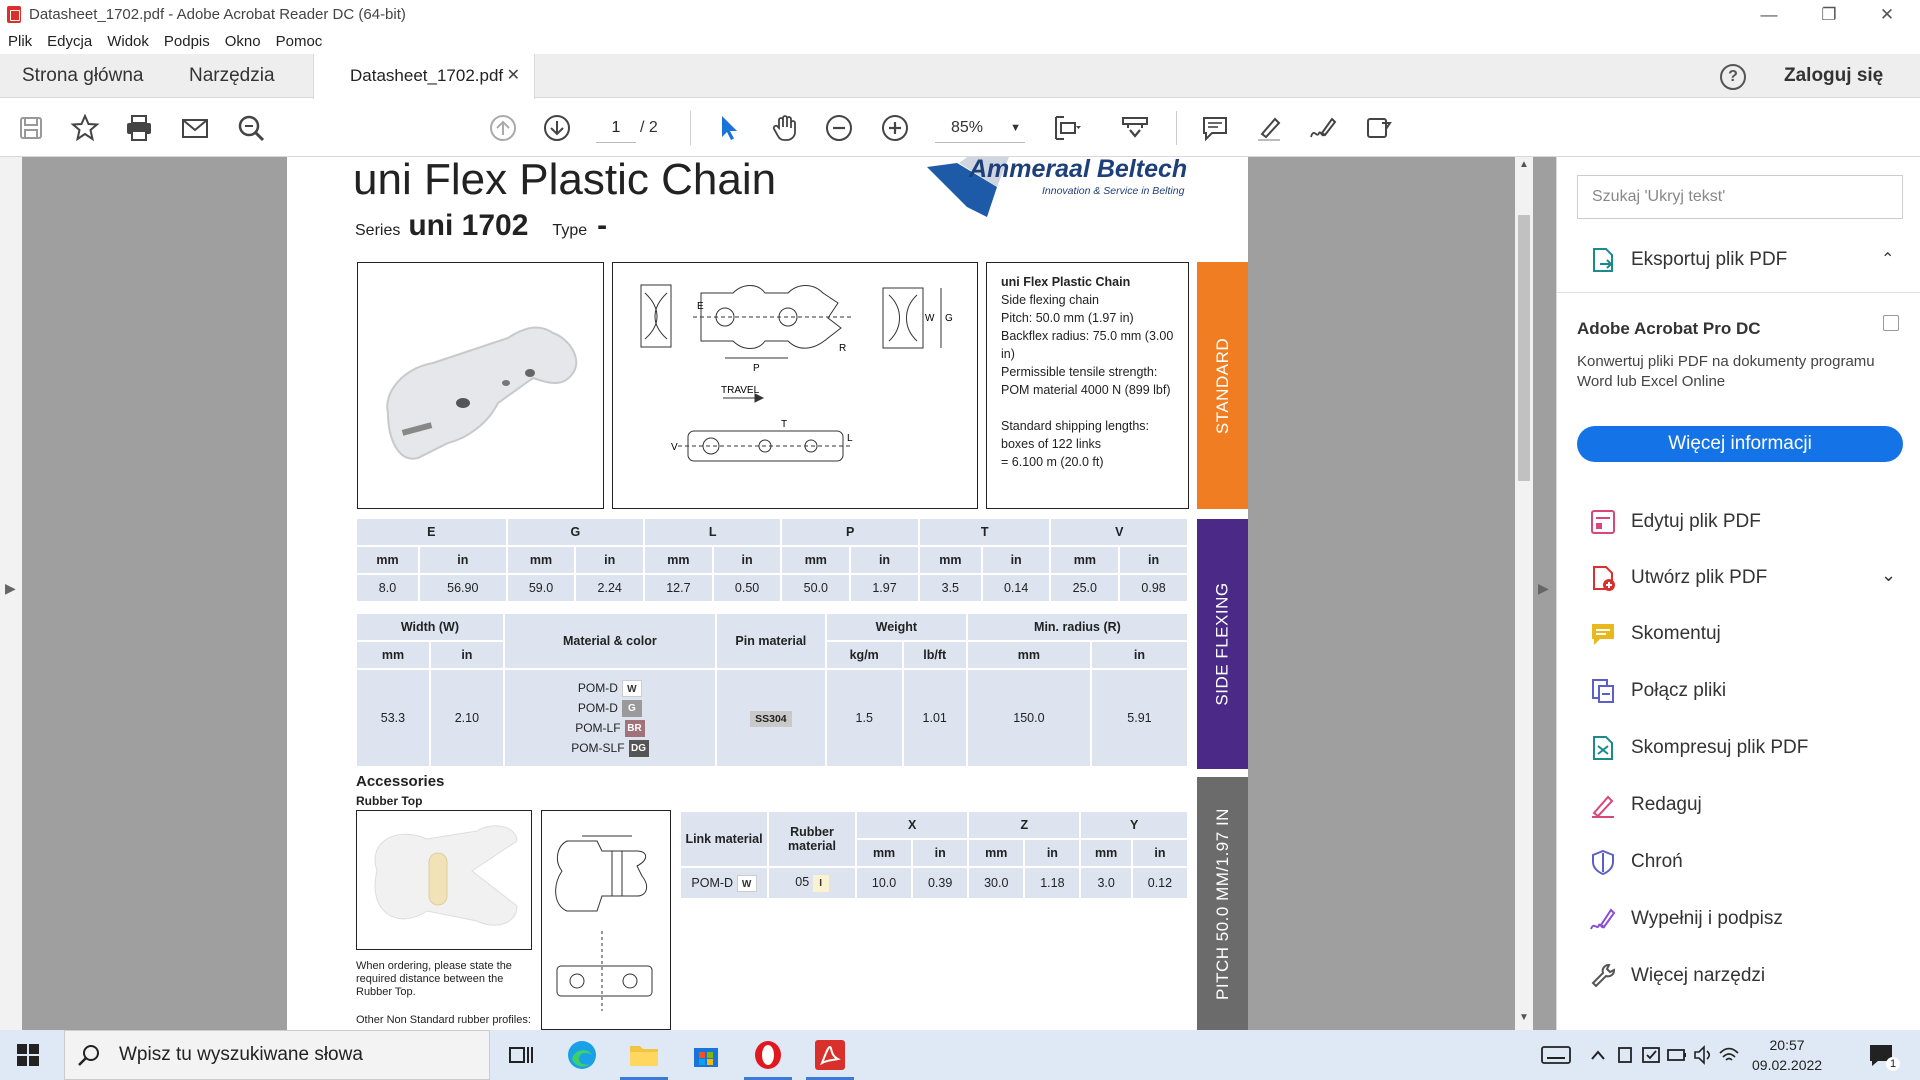  I want to click on info-heading: uni Flex Plastic Chain, so click(1066, 282).